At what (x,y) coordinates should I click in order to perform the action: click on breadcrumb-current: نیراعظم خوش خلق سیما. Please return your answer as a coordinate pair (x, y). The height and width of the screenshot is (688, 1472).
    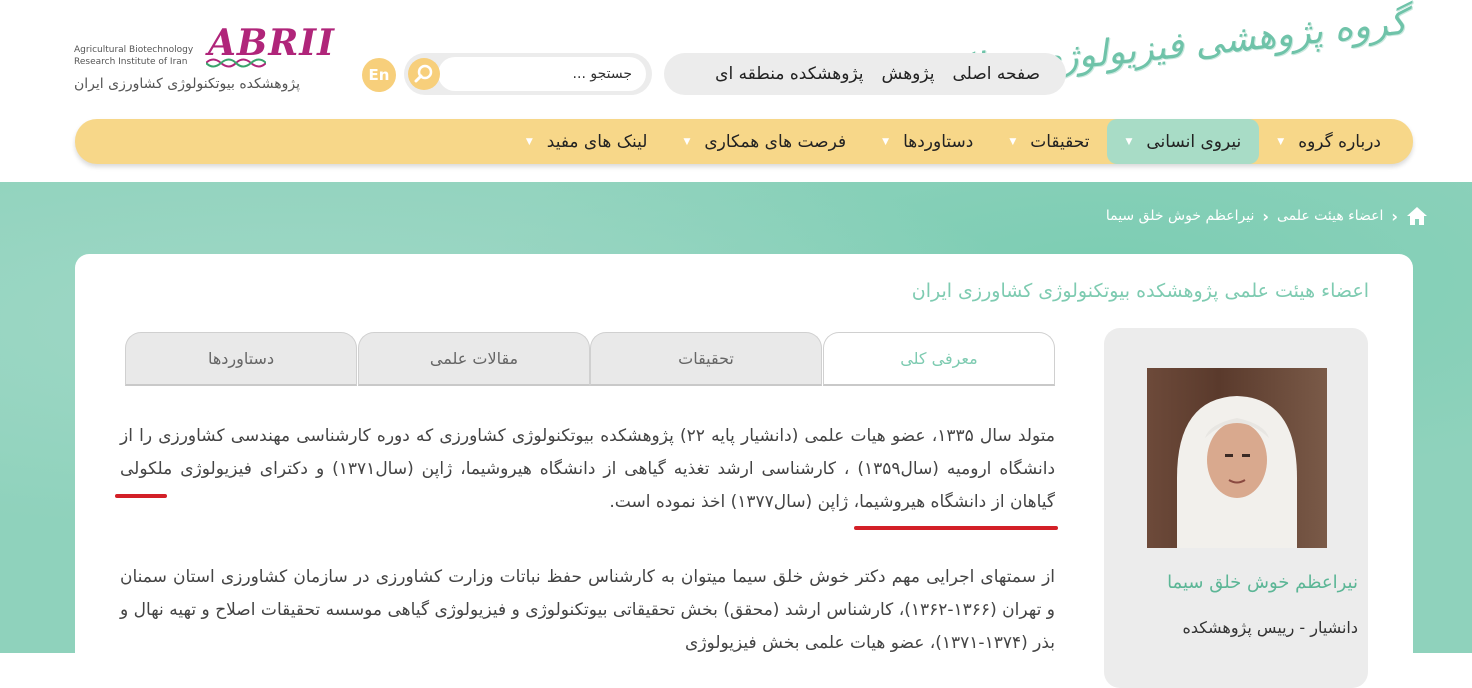
    Looking at the image, I should click on (1180, 216).